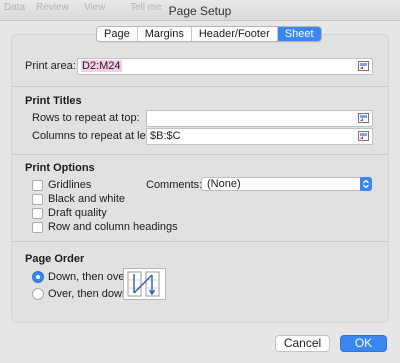  I want to click on draft-quality-checkbox, so click(37, 213).